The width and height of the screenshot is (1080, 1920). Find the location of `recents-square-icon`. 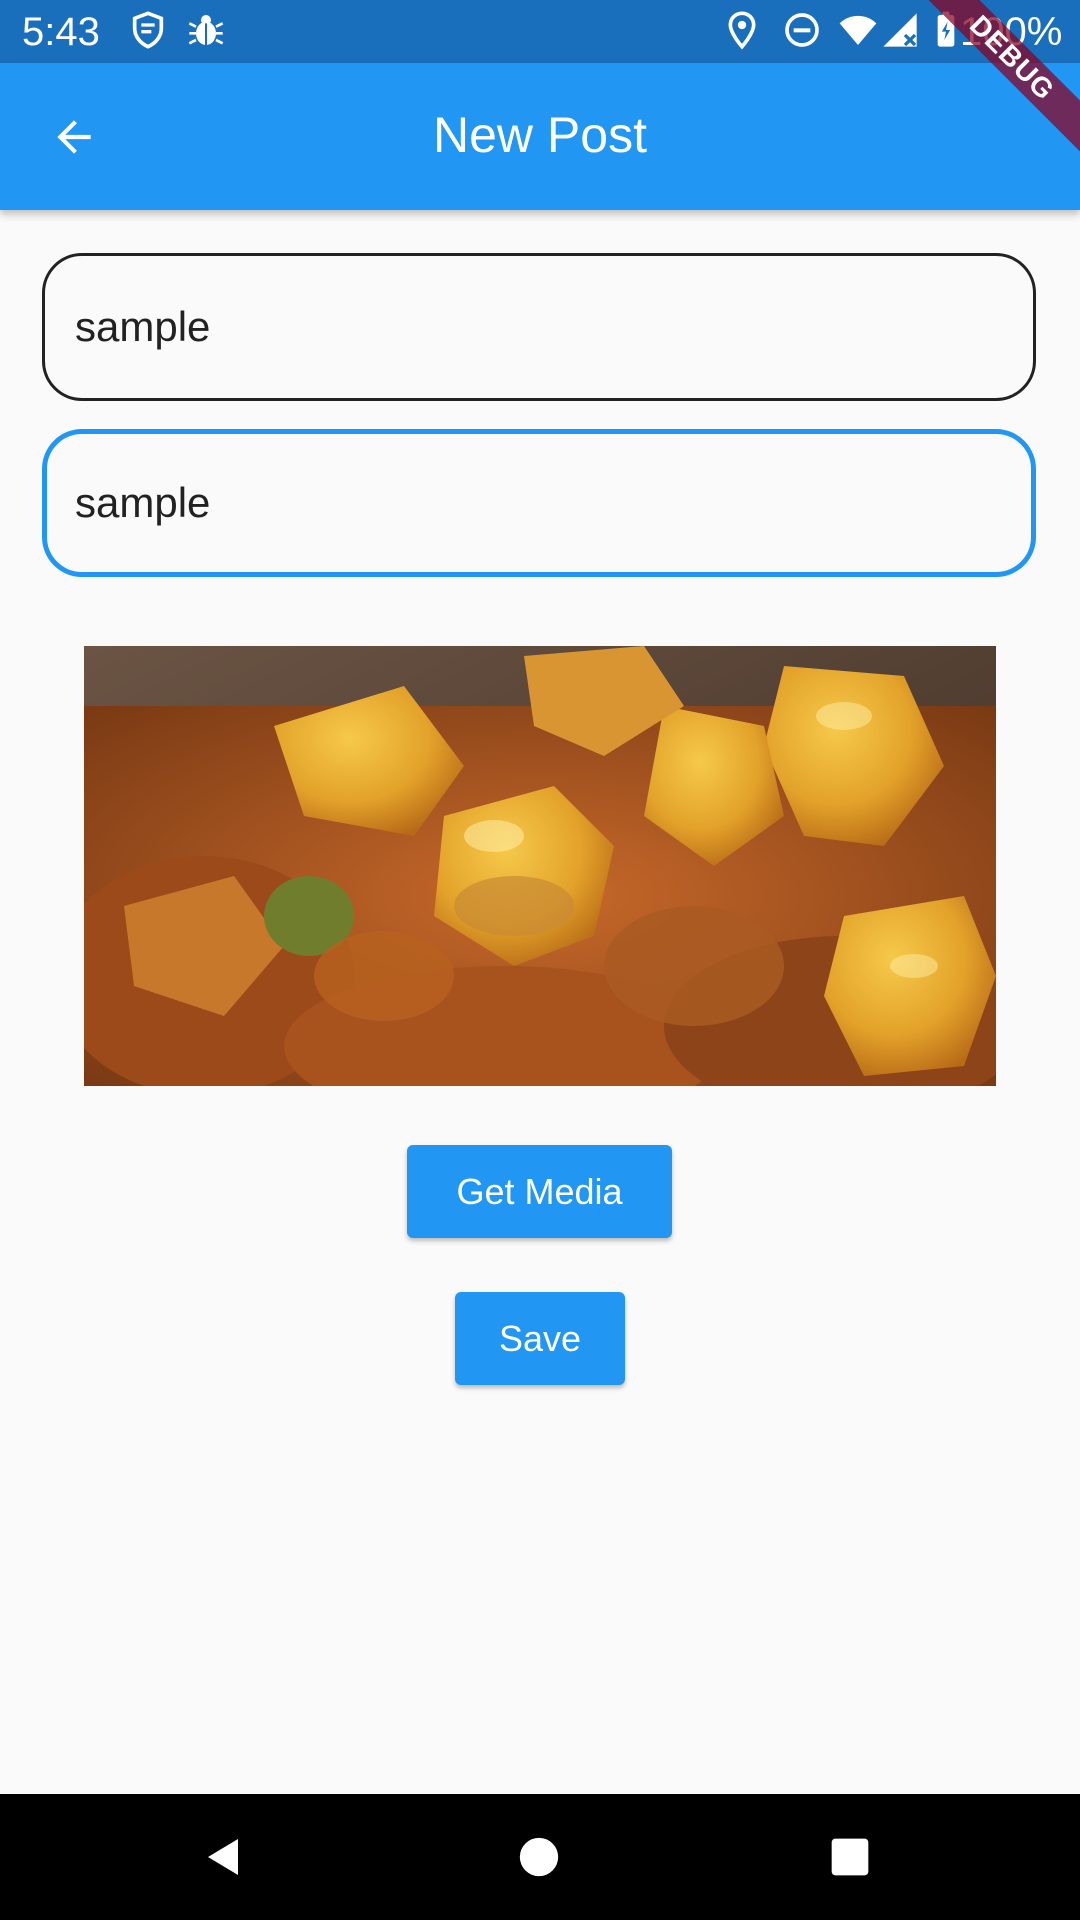

recents-square-icon is located at coordinates (850, 1857).